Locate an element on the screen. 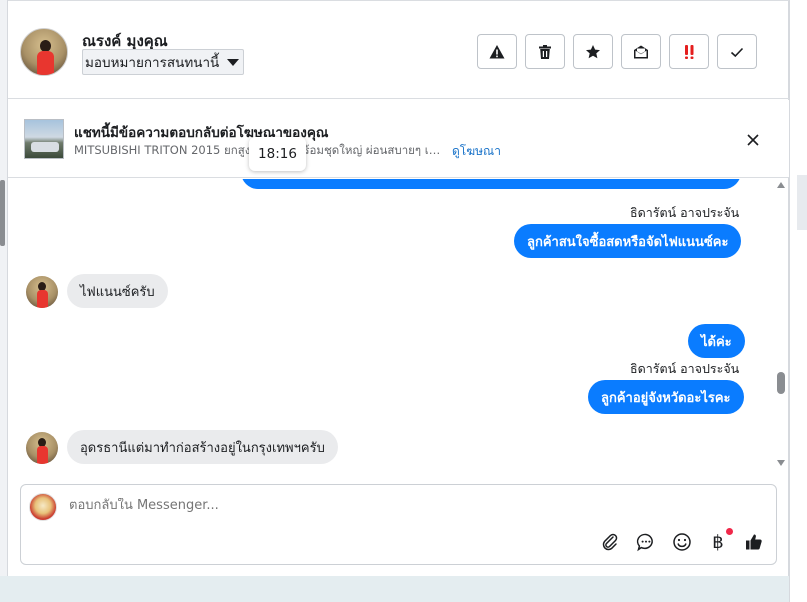 Image resolution: width=807 pixels, height=602 pixels. emoji-button is located at coordinates (682, 542).